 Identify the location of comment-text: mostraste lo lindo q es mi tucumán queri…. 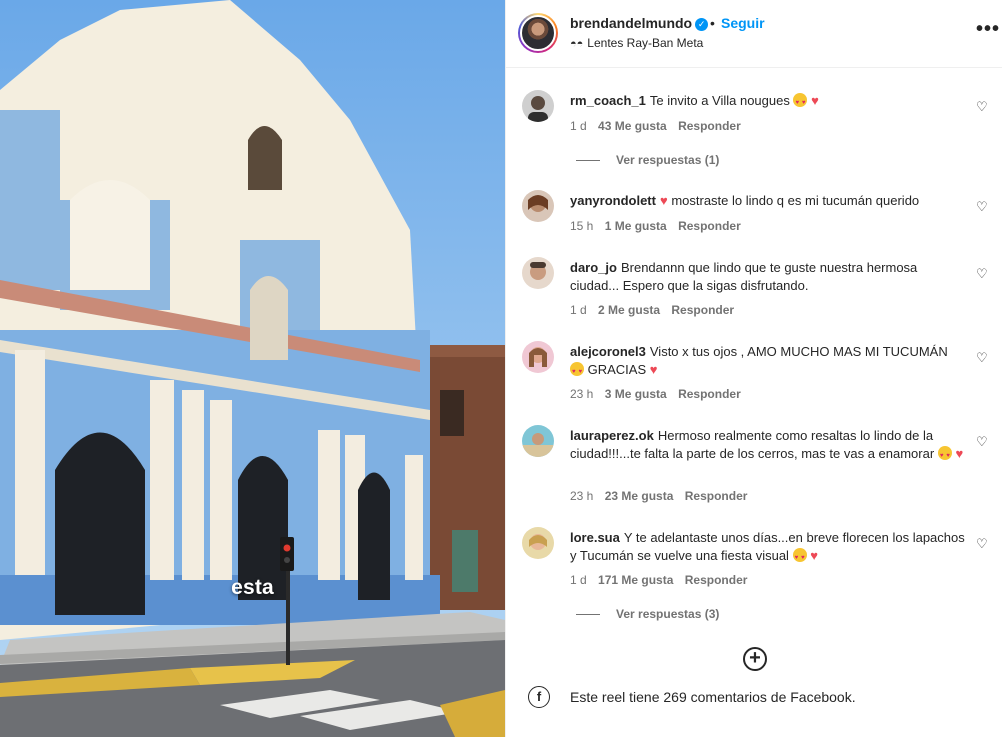
(795, 200).